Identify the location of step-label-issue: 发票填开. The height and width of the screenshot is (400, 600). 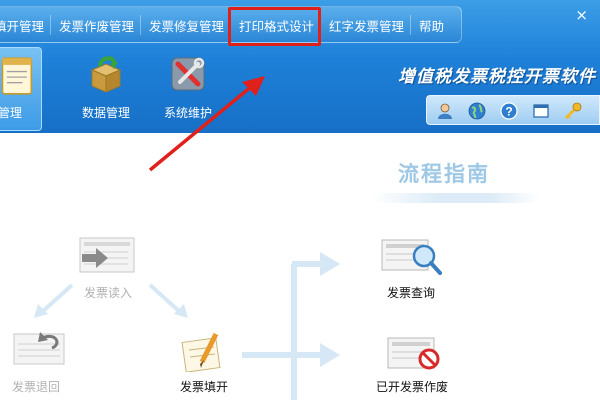
(204, 387).